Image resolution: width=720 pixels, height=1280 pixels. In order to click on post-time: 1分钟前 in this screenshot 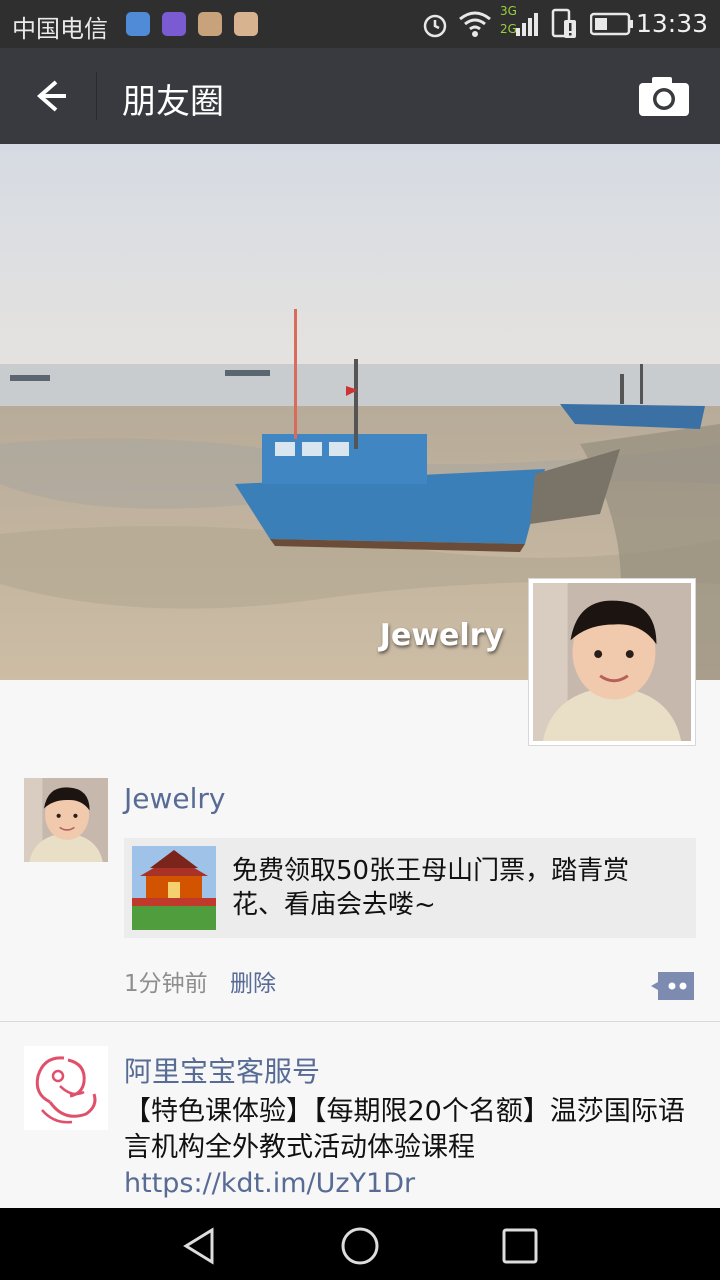, I will do `click(166, 984)`.